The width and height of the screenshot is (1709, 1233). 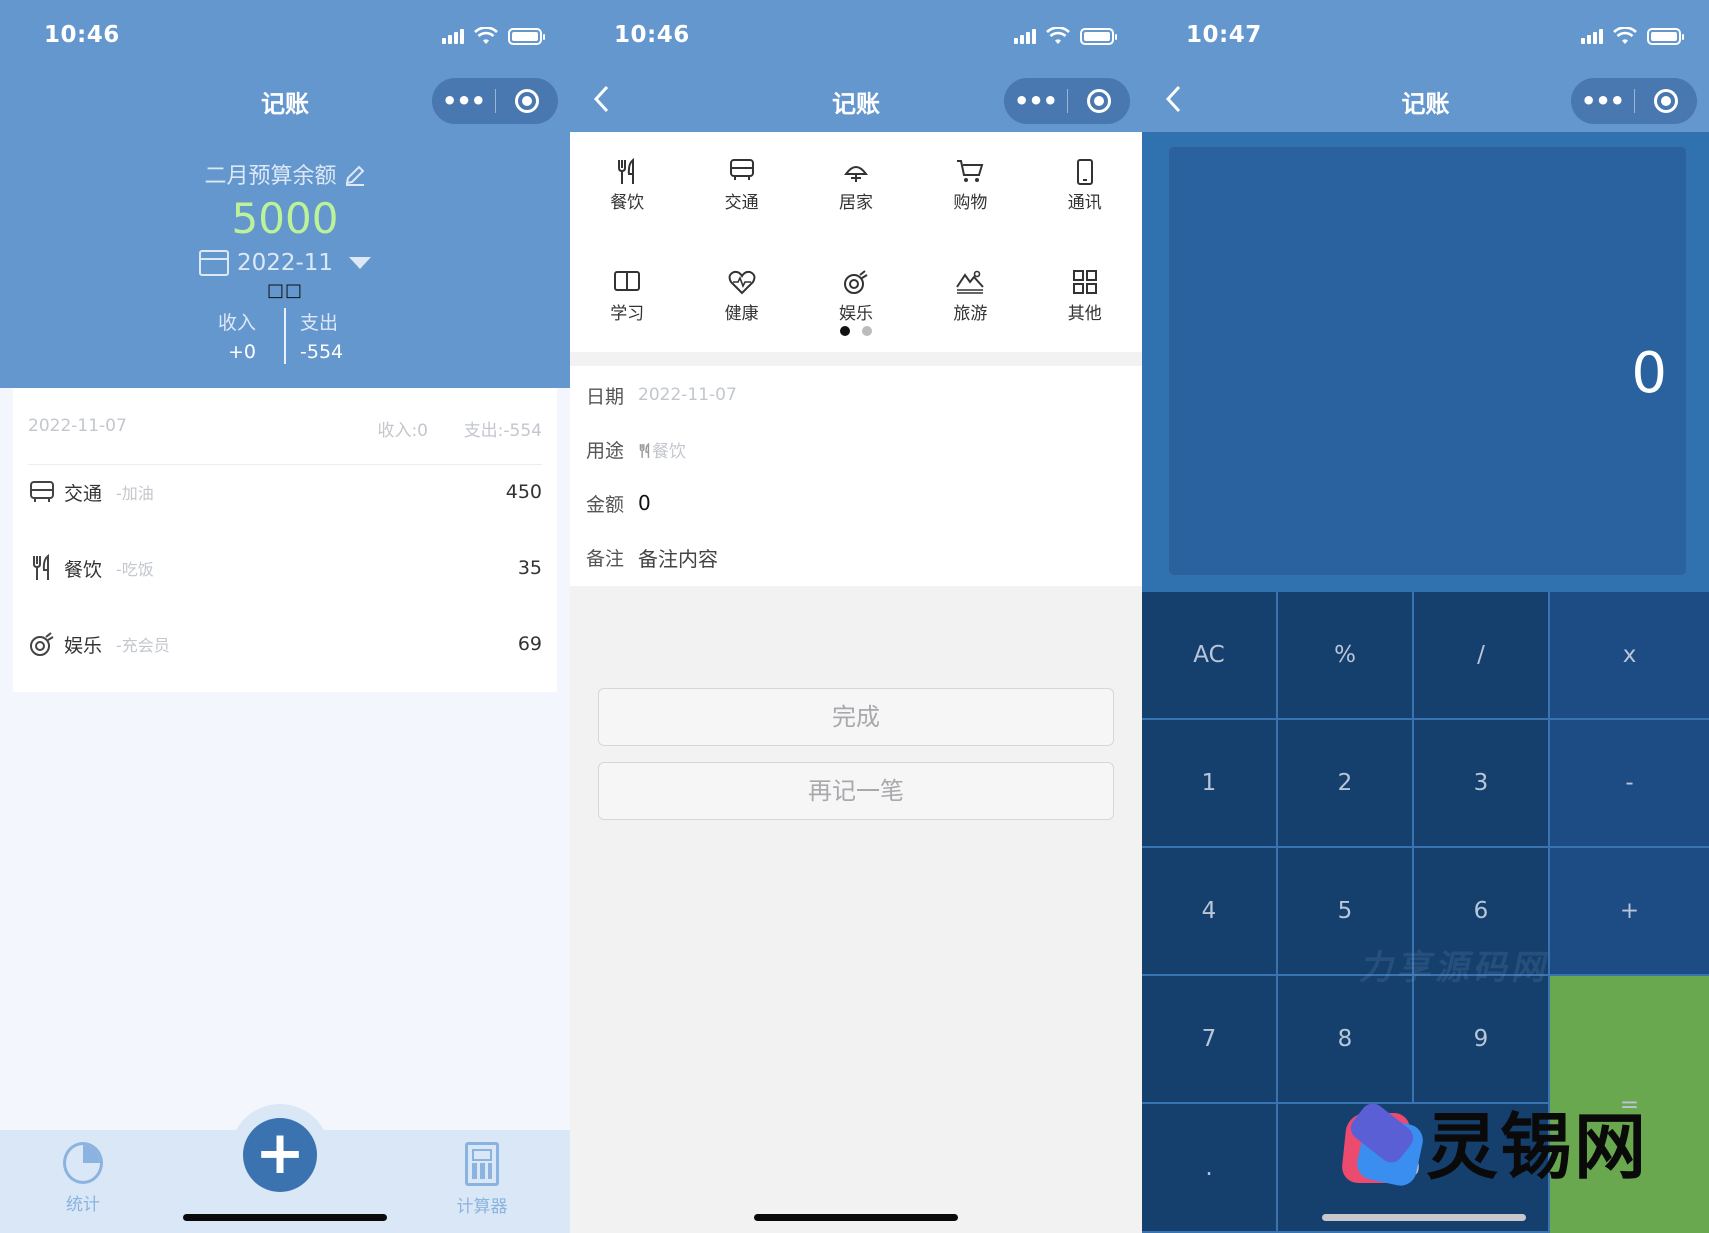 I want to click on edit-icon, so click(x=355, y=175).